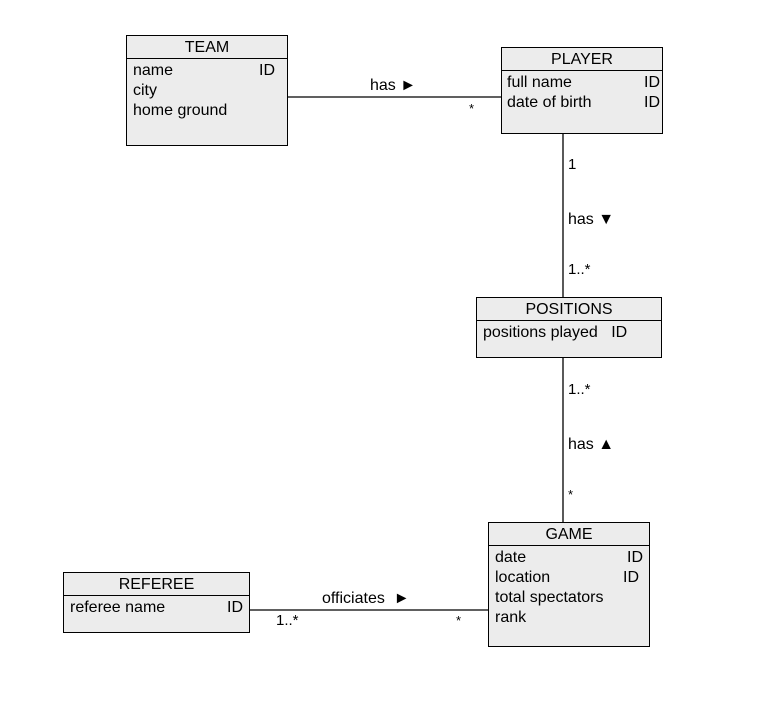 The height and width of the screenshot is (716, 777). I want to click on entity-team: TEAM name ID city home ground, so click(207, 90).